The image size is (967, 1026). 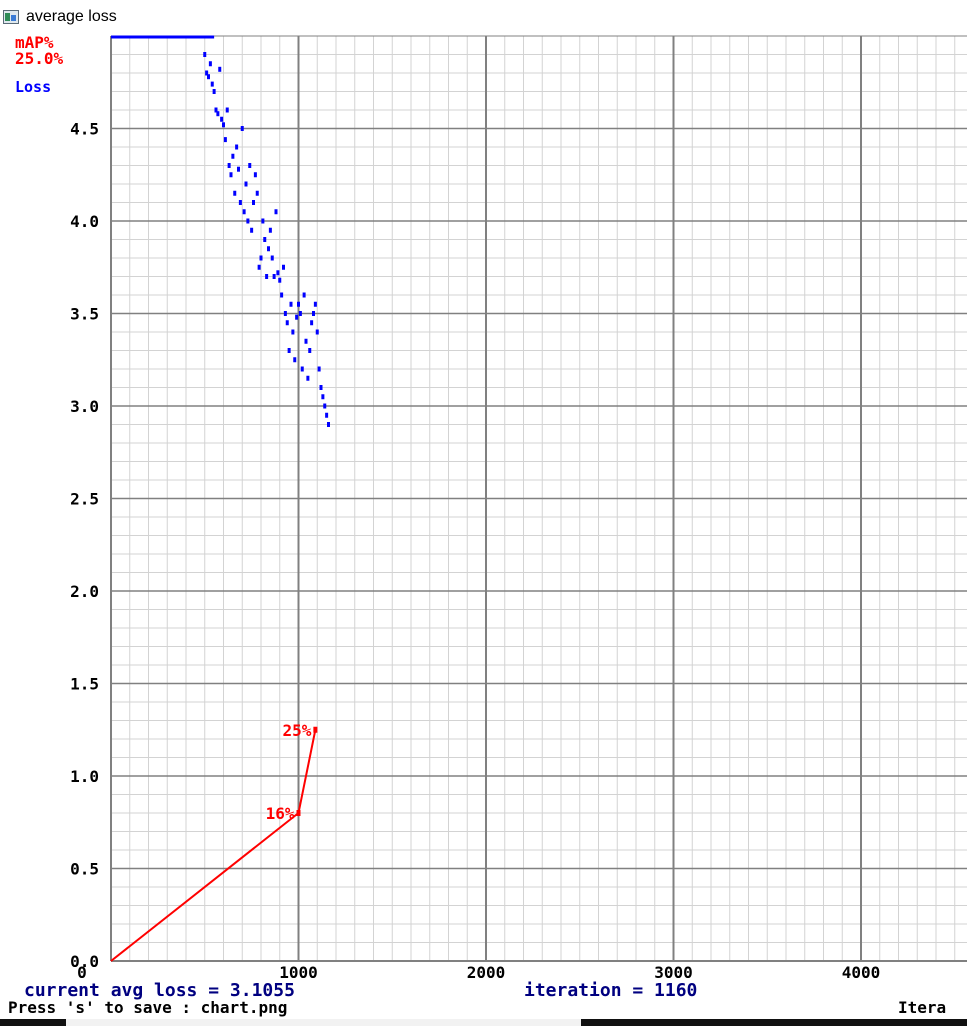 What do you see at coordinates (71, 16) in the screenshot?
I see `window-title: average loss` at bounding box center [71, 16].